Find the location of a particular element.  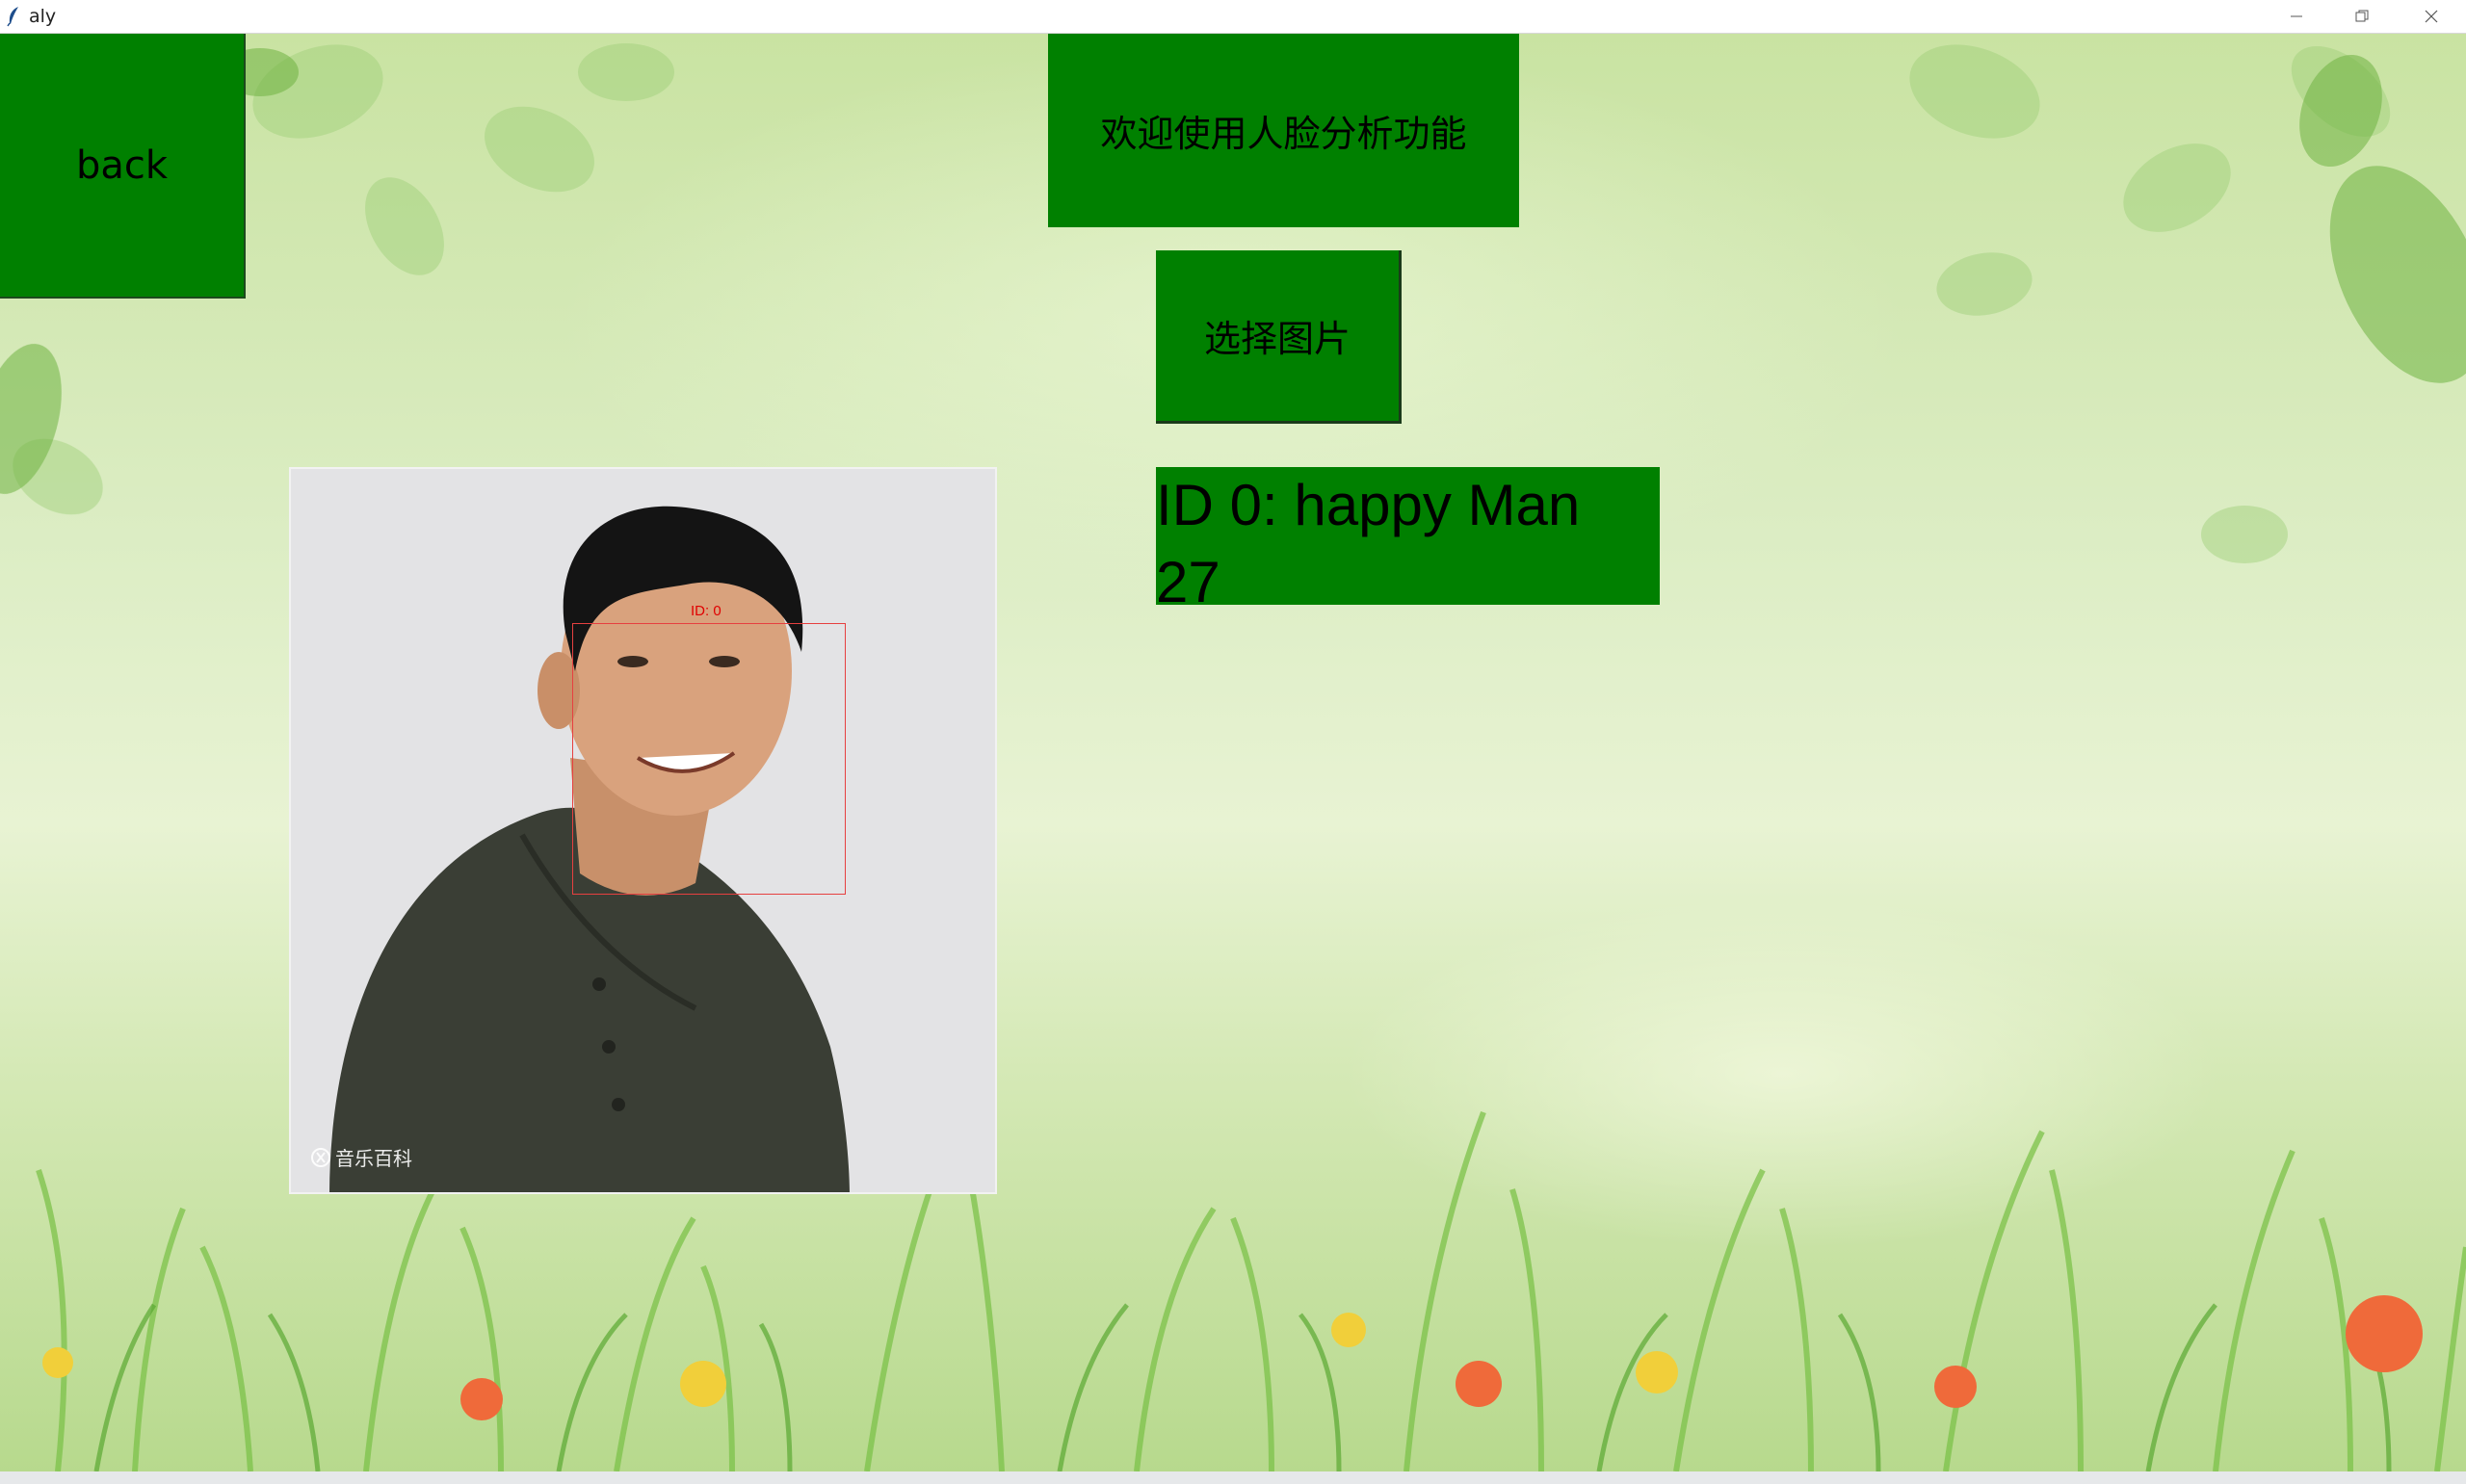

image-watermark: 音乐百科 is located at coordinates (361, 1157).